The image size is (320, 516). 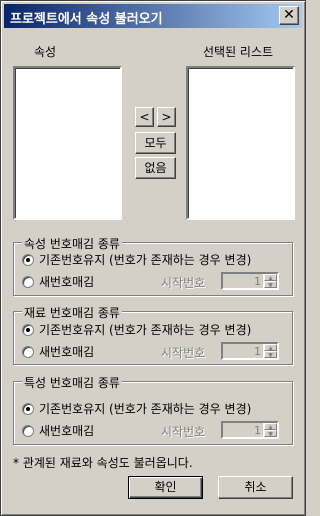 I want to click on title-bar: 프로젝트에서 속성 불러오기 ✕, so click(x=153, y=16).